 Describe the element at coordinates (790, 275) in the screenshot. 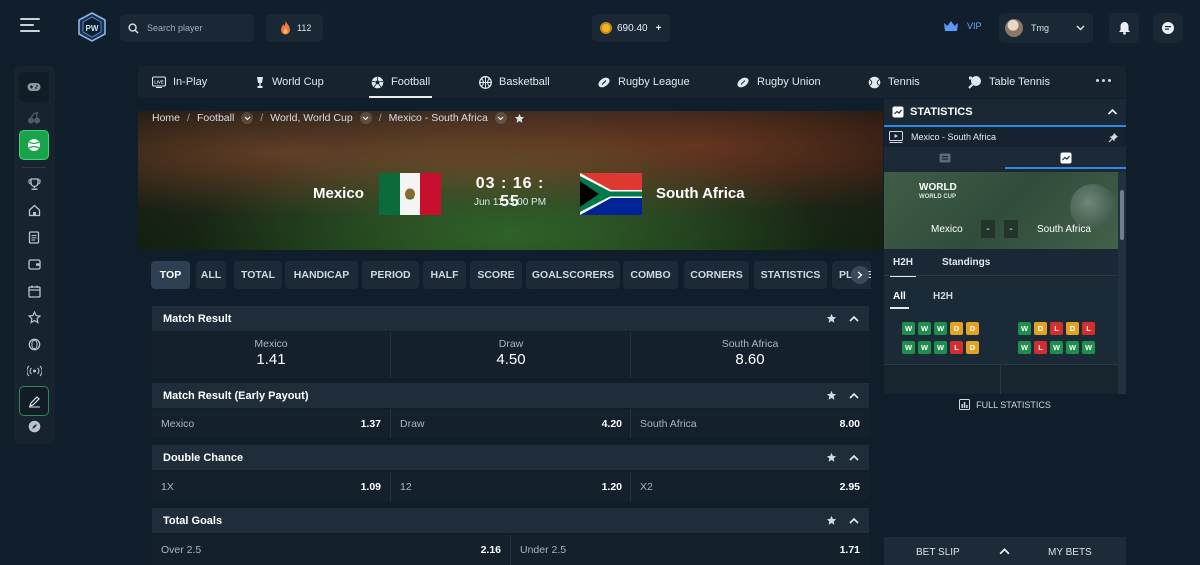

I see `market-tab-statistics: STATISTICS` at that location.